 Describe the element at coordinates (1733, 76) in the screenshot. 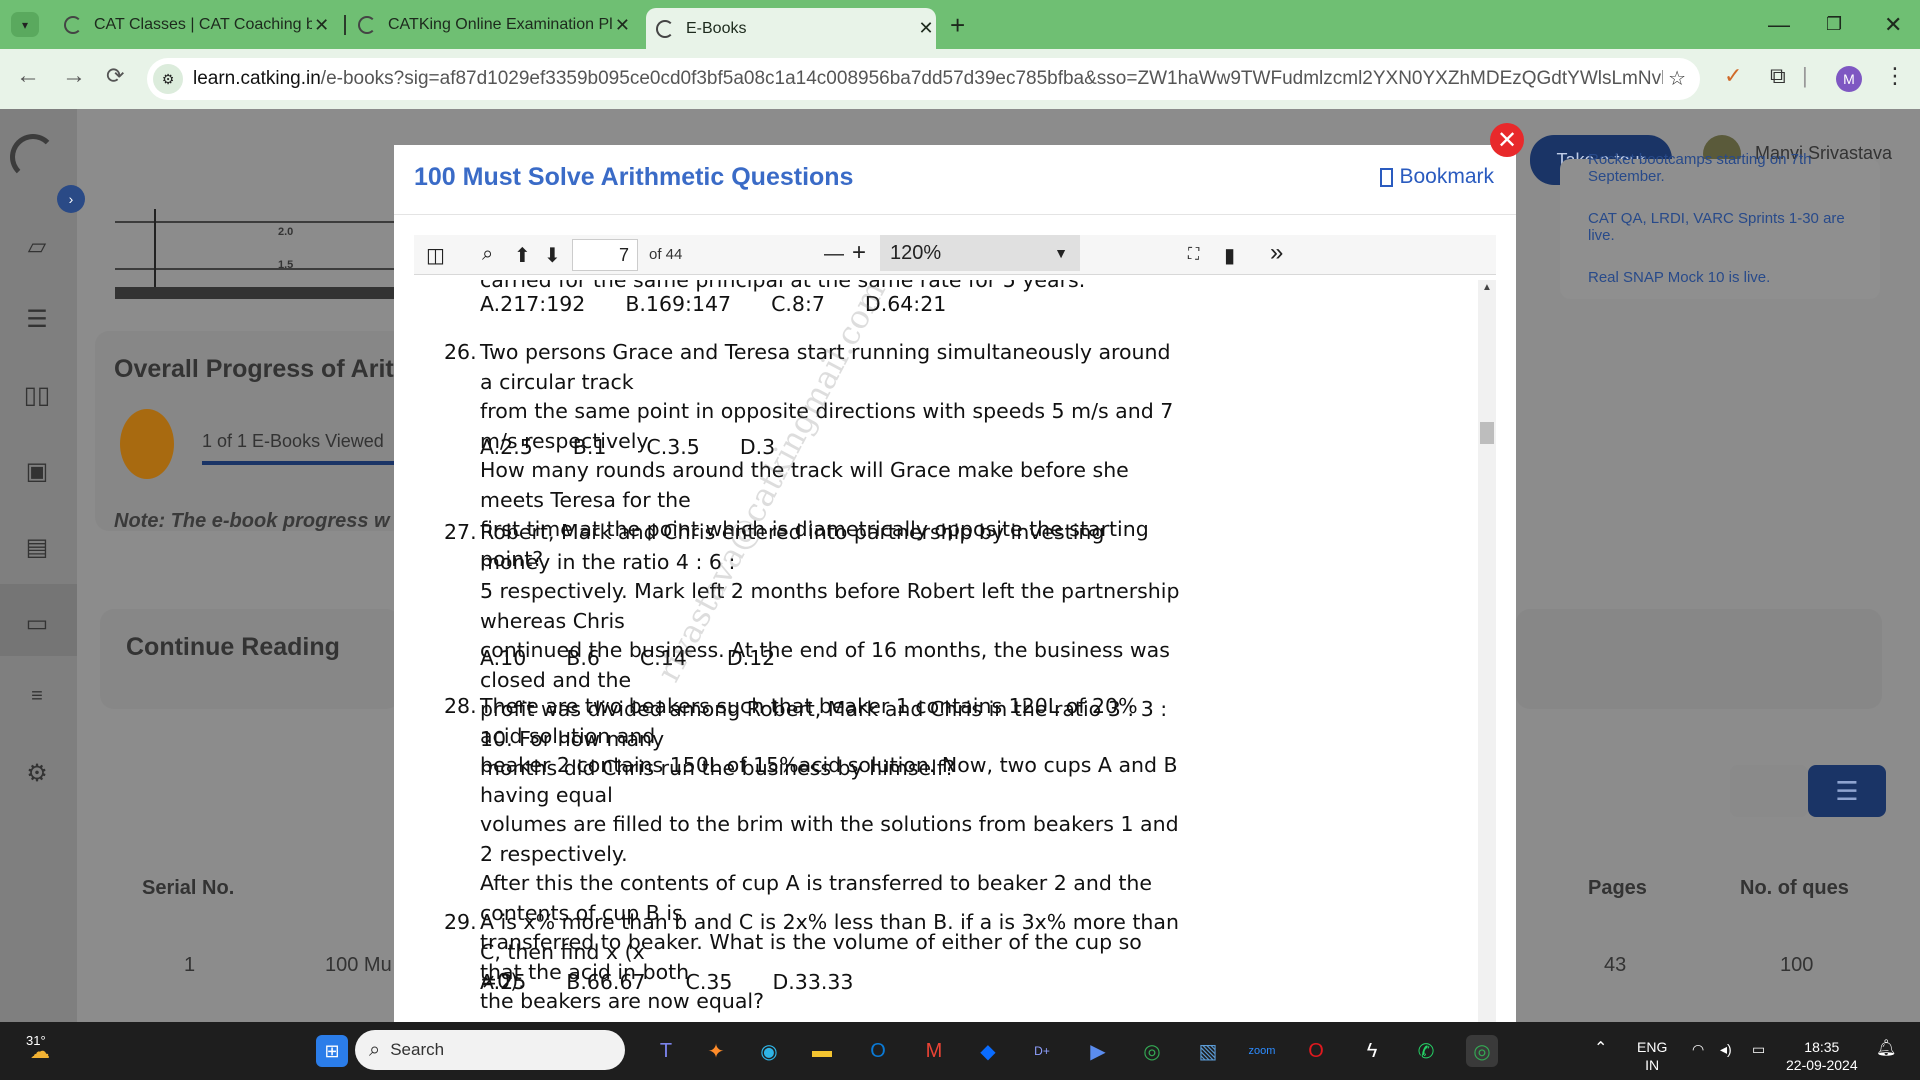

I see `extension-icon: ✓` at that location.